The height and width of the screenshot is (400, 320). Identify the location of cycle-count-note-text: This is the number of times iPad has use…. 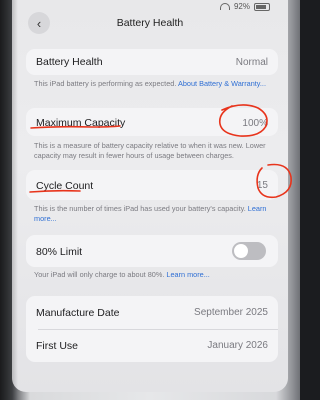
(140, 208).